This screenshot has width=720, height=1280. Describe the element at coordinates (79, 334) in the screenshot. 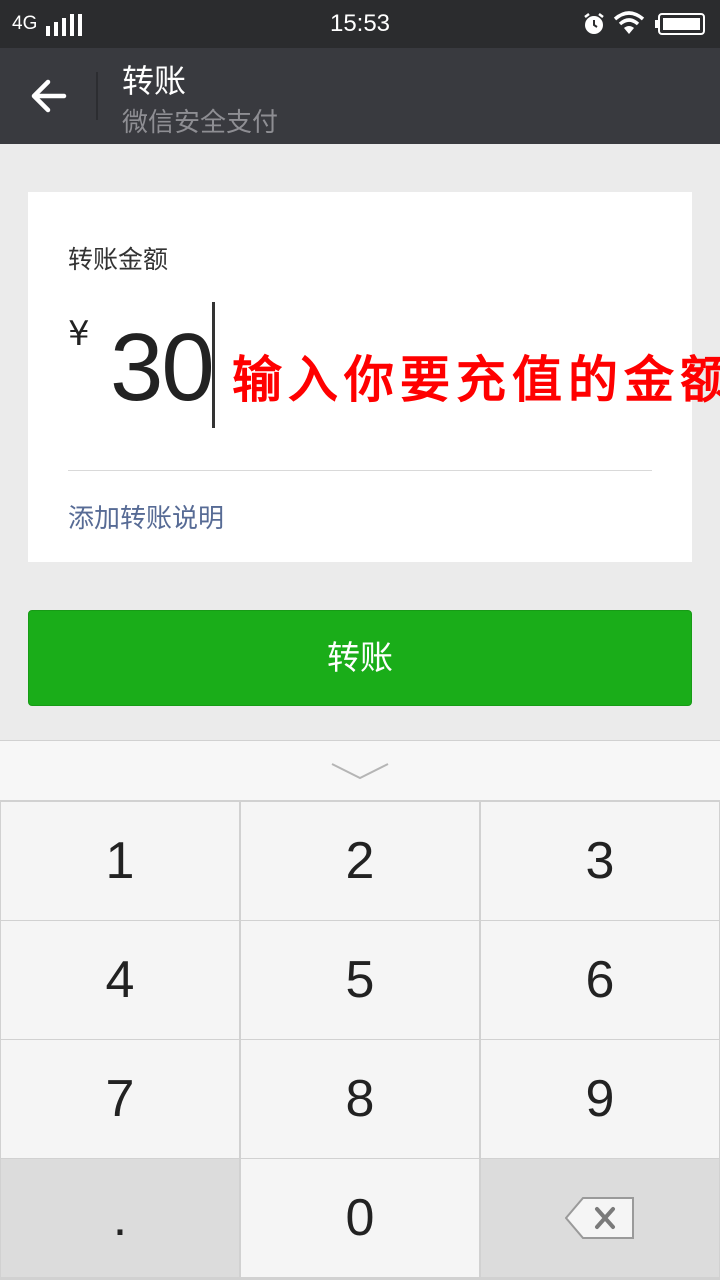

I see `currency-symbol: ¥` at that location.